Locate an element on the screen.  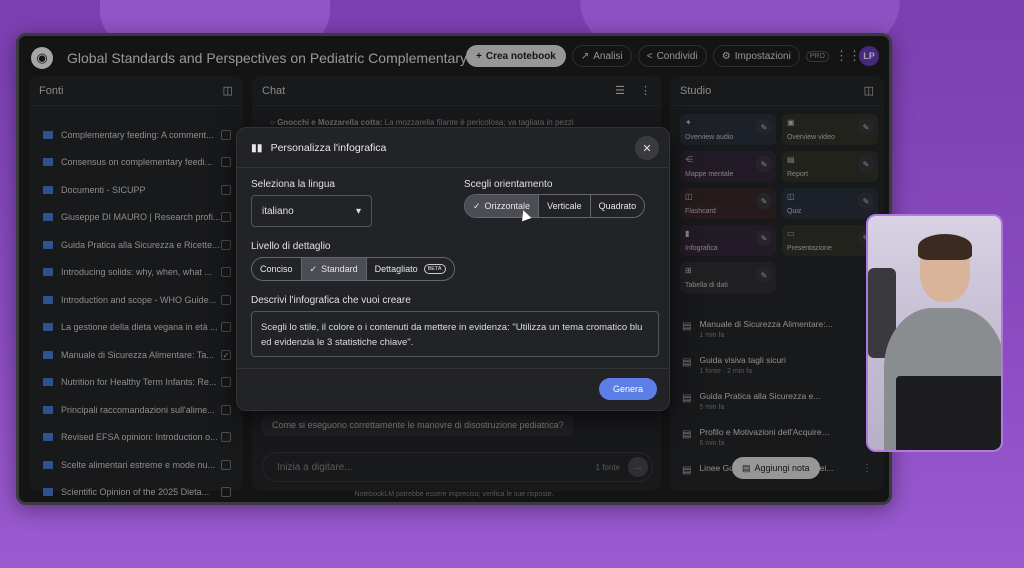
dialog-header: ▮▮ Personalizza l'infografica is located at coordinates (453, 148).